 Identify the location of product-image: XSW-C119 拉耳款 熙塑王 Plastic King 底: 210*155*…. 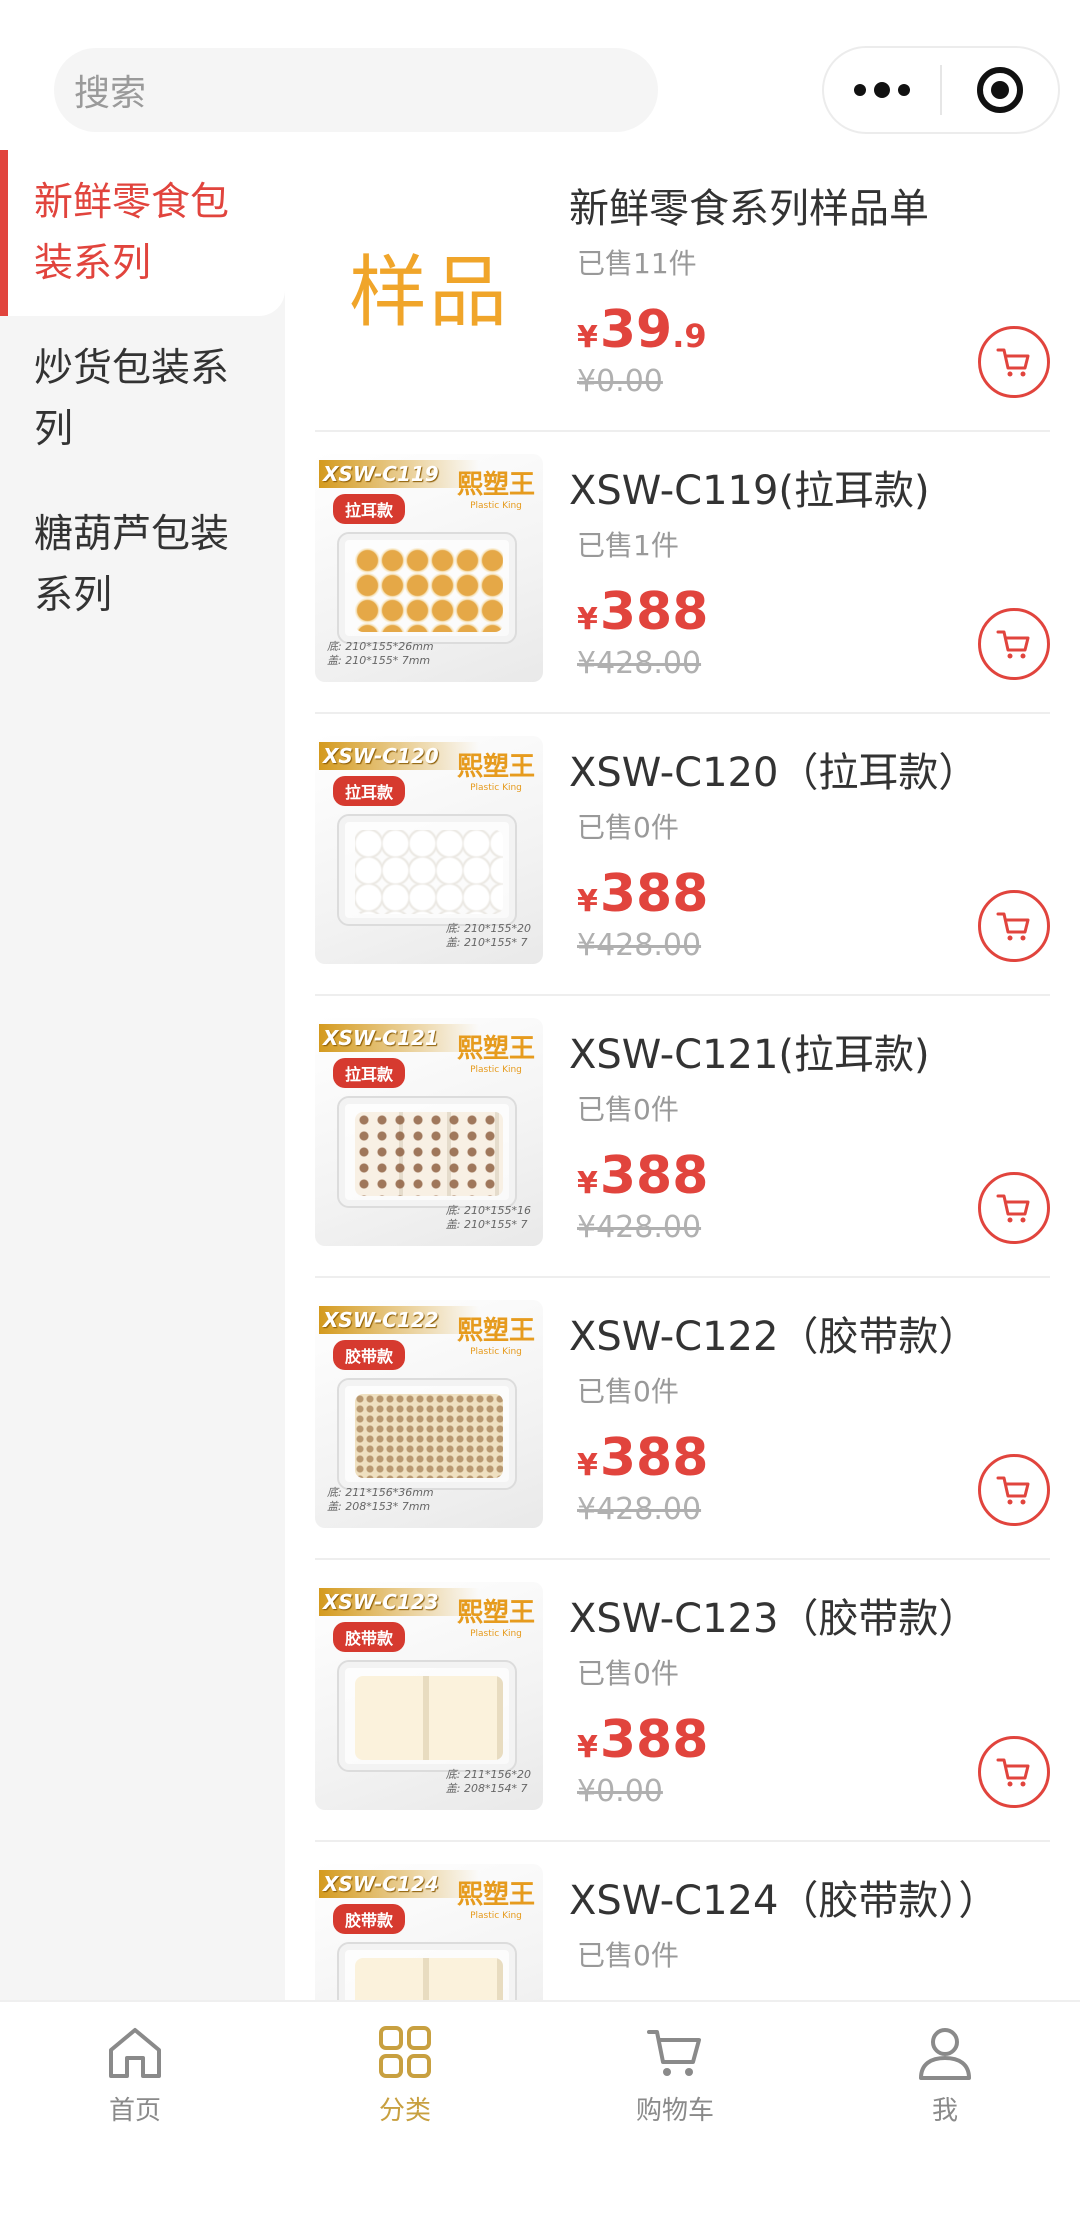
(429, 568).